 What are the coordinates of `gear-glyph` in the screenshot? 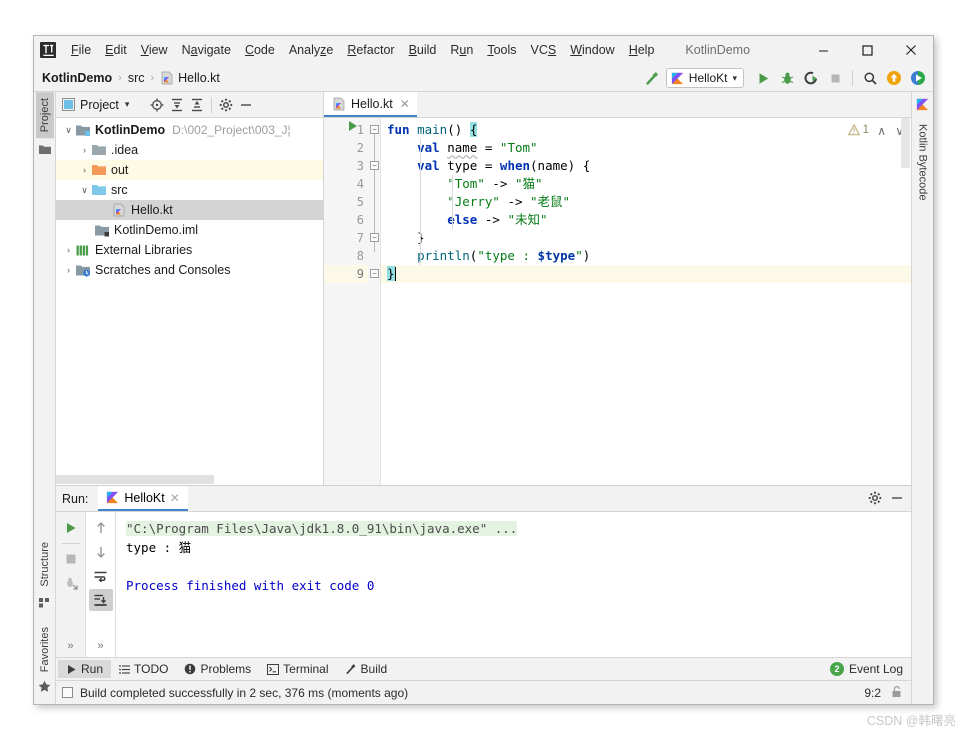 It's located at (226, 104).